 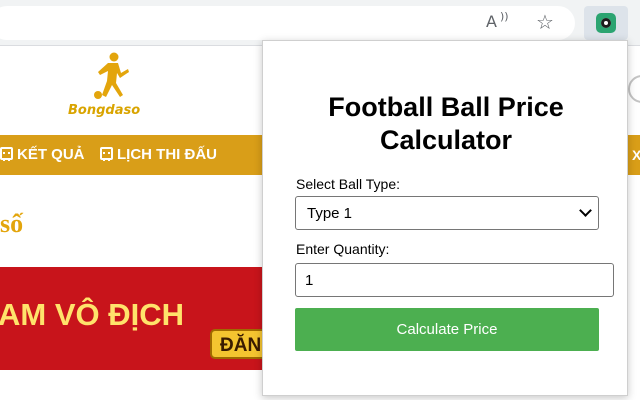 What do you see at coordinates (104, 110) in the screenshot?
I see `logo-text: Bongdaso` at bounding box center [104, 110].